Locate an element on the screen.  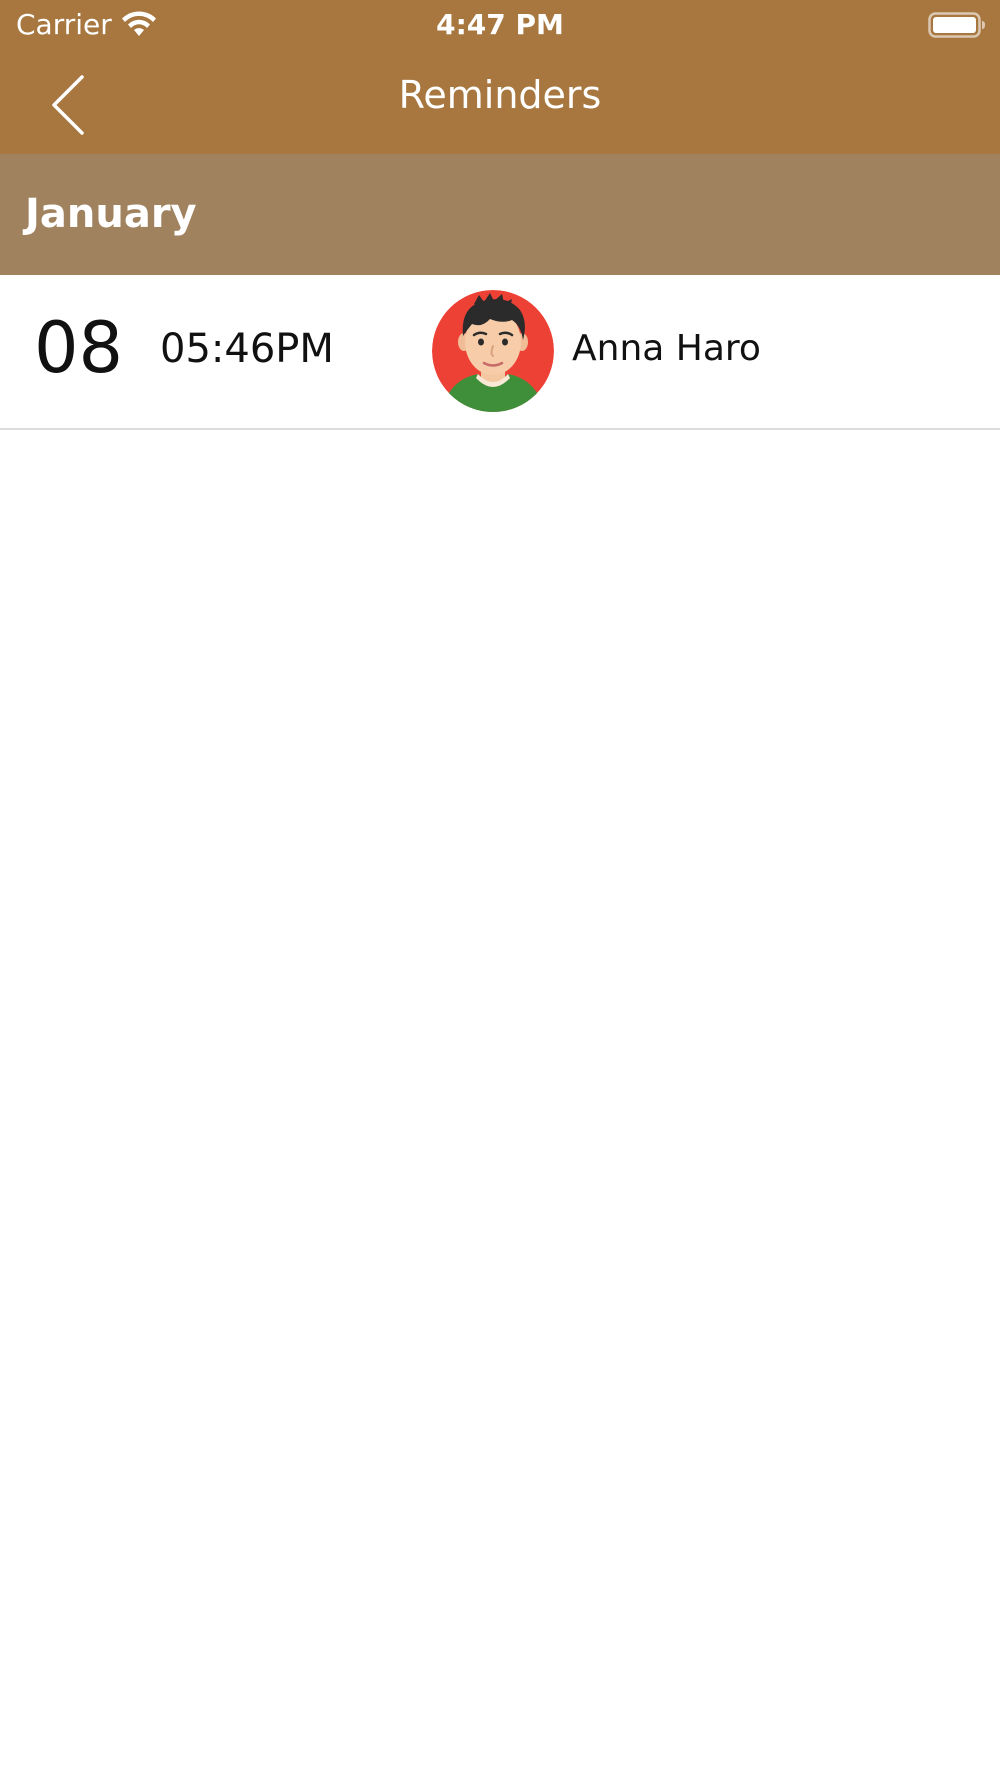
status-time: 4:47 PM is located at coordinates (500, 24).